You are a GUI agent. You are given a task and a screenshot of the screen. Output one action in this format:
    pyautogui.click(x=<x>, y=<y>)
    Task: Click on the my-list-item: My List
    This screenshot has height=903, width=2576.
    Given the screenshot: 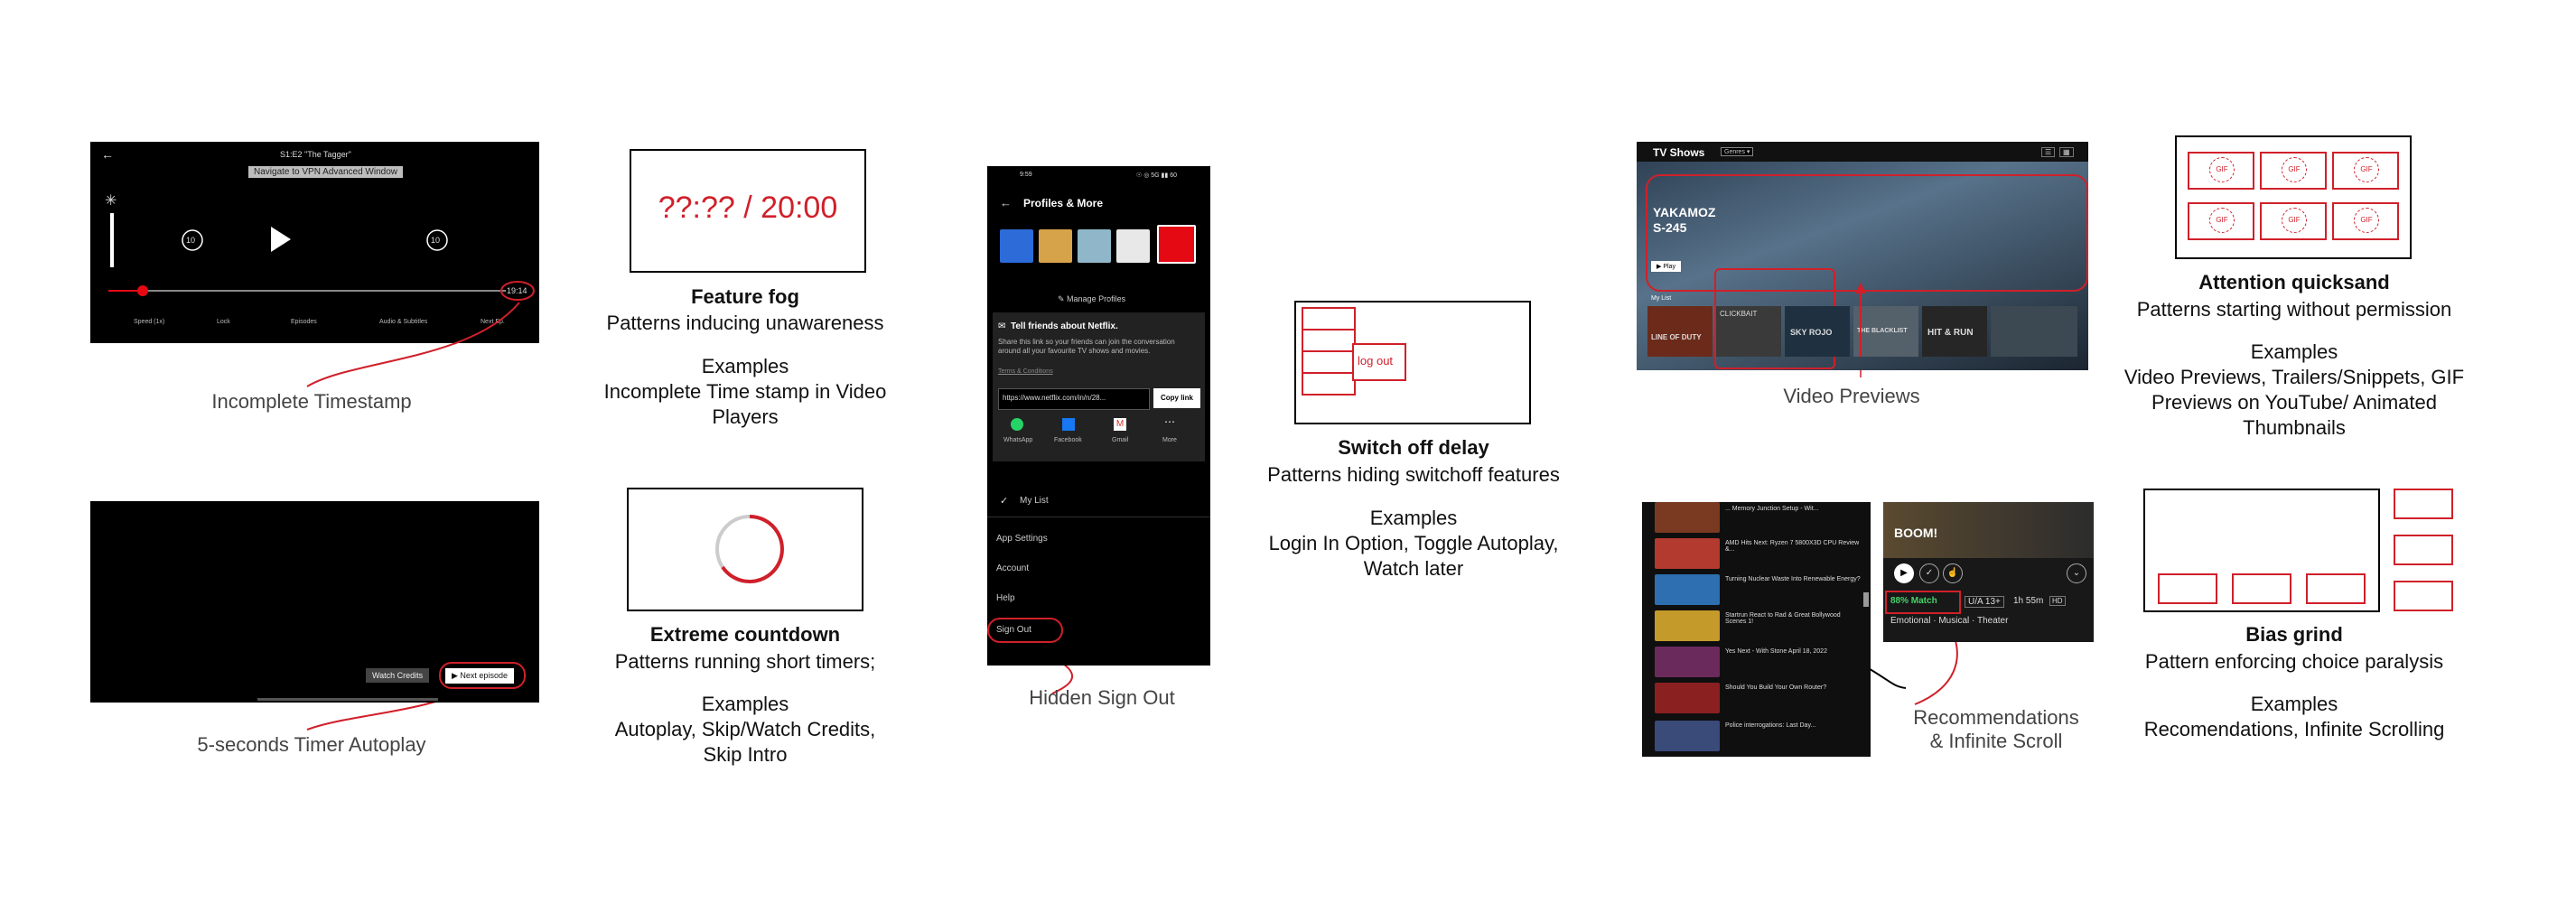 What is the action you would take?
    pyautogui.click(x=1034, y=501)
    